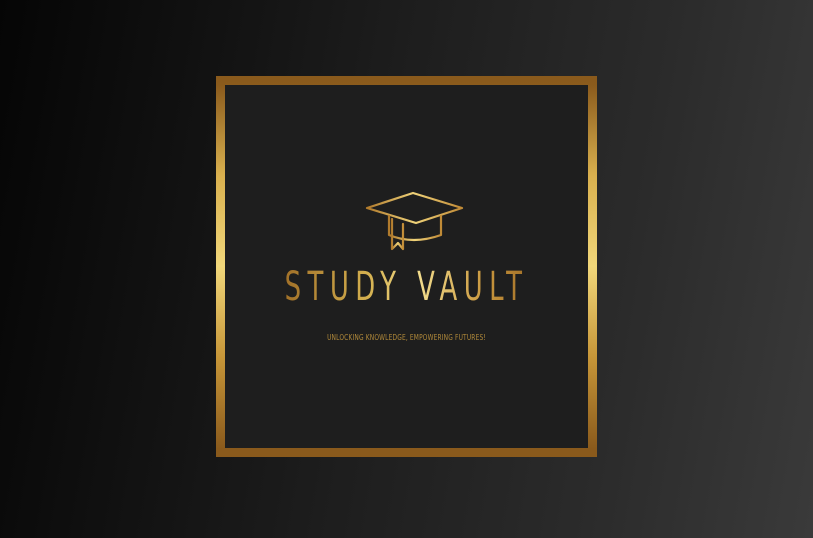 The width and height of the screenshot is (813, 538). What do you see at coordinates (406, 287) in the screenshot?
I see `brand-title: STUDY VAULT` at bounding box center [406, 287].